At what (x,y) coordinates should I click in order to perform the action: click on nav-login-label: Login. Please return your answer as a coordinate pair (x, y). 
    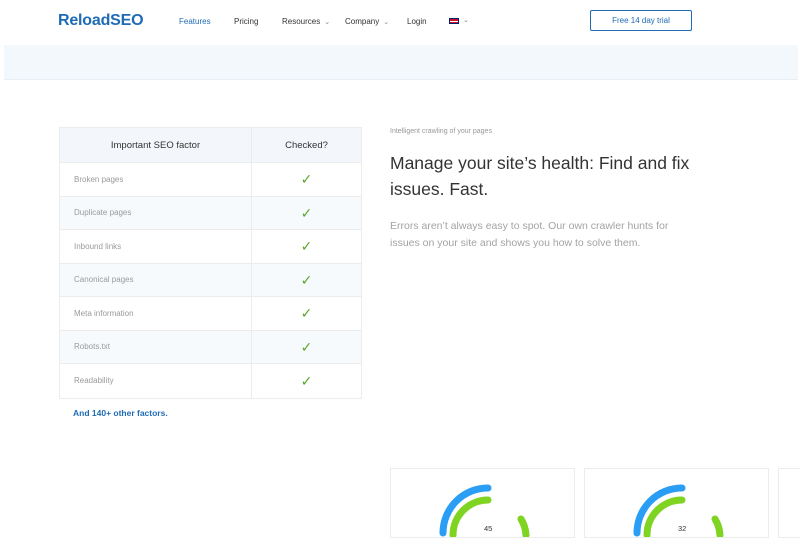
    Looking at the image, I should click on (417, 21).